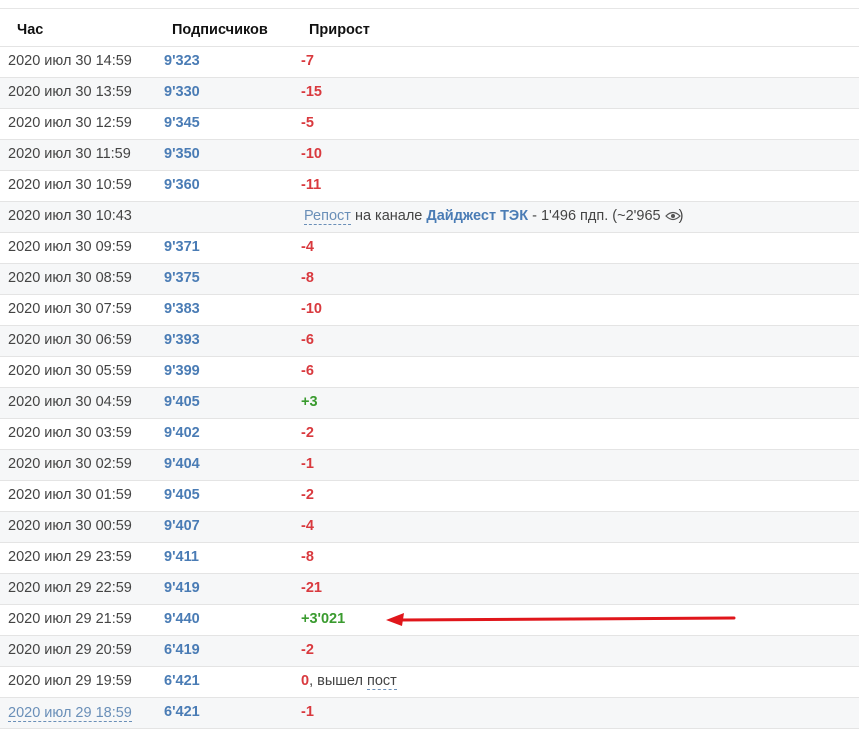 The image size is (859, 729). Describe the element at coordinates (596, 216) in the screenshot. I see `repost-details: - 1'496 пдп. (~2'965` at that location.